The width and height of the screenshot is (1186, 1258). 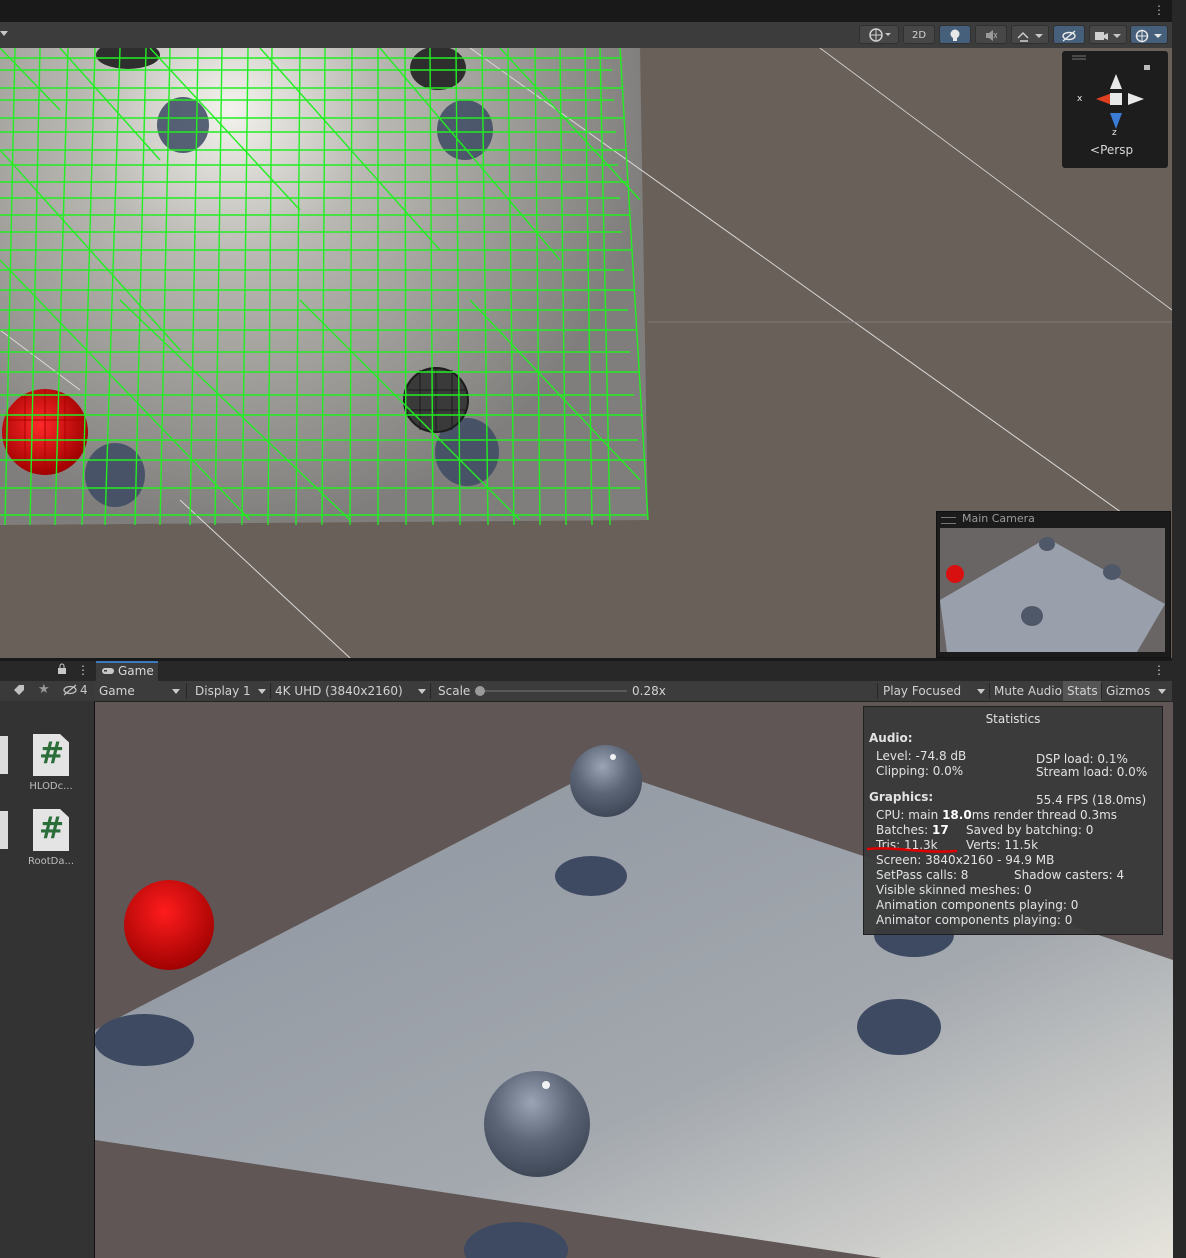 What do you see at coordinates (70, 691) in the screenshot?
I see `hidden-packages-icon` at bounding box center [70, 691].